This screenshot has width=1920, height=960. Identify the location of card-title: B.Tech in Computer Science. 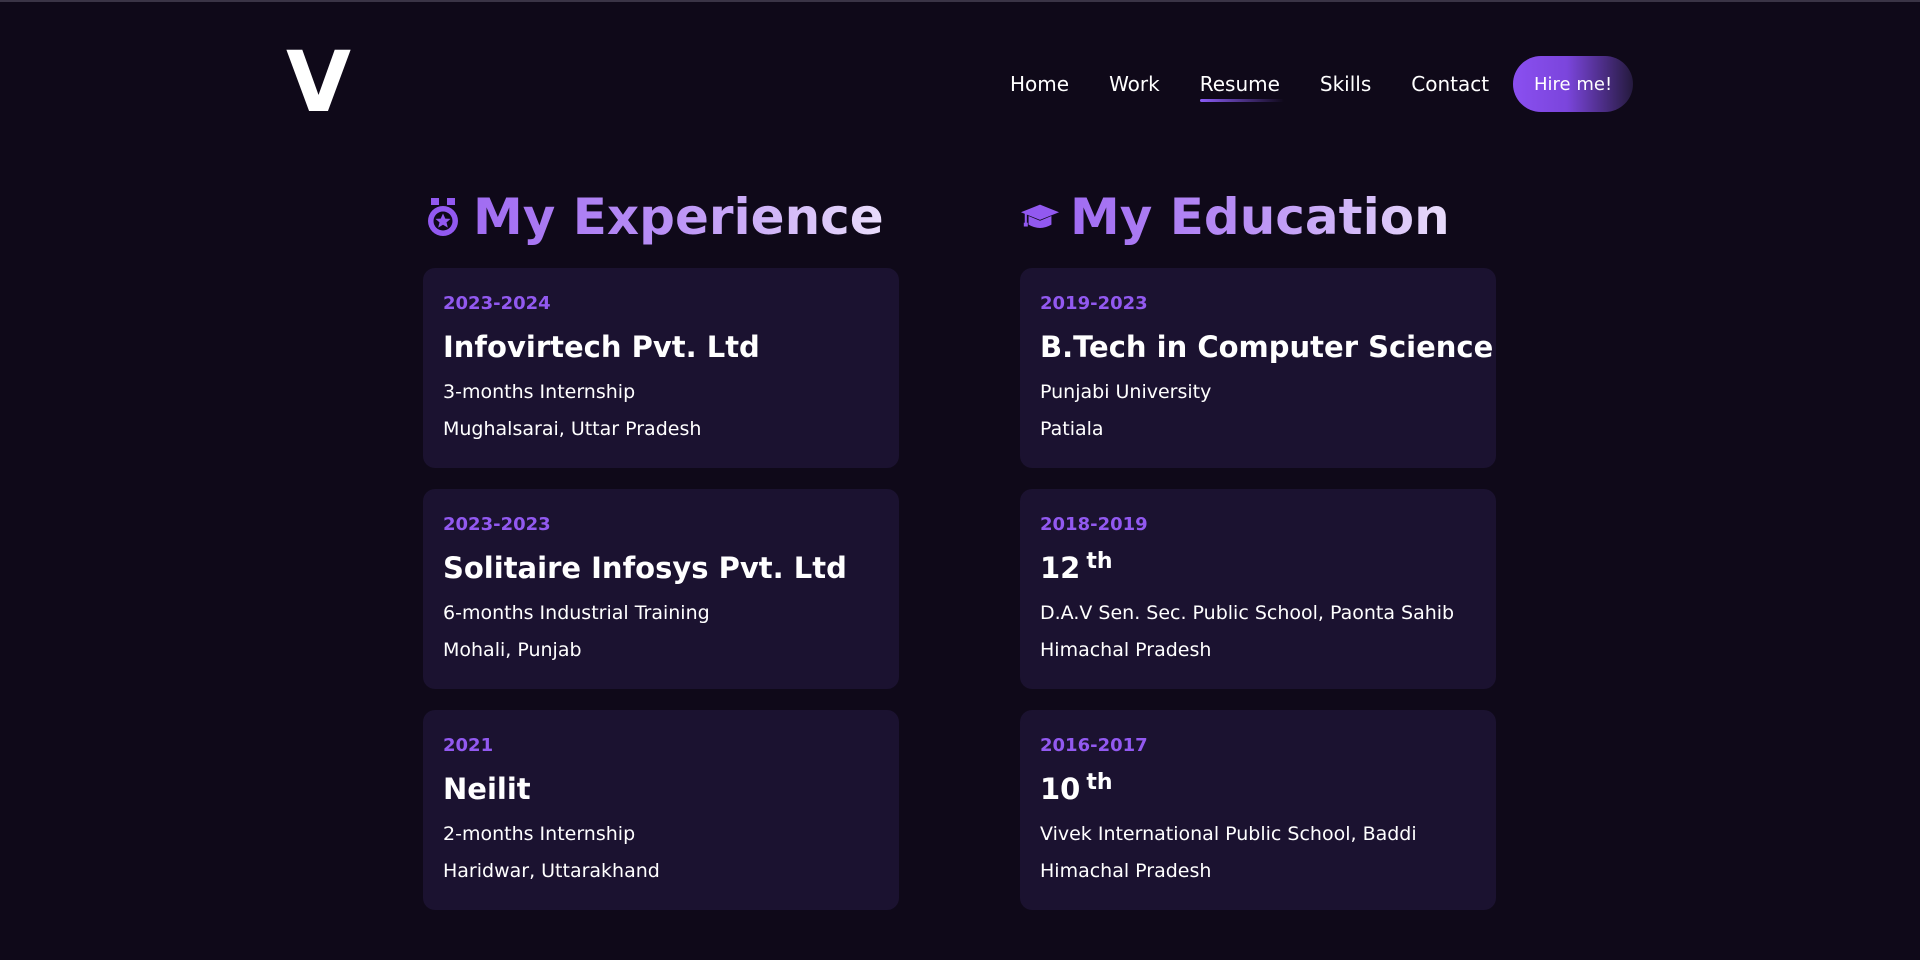
(1267, 347).